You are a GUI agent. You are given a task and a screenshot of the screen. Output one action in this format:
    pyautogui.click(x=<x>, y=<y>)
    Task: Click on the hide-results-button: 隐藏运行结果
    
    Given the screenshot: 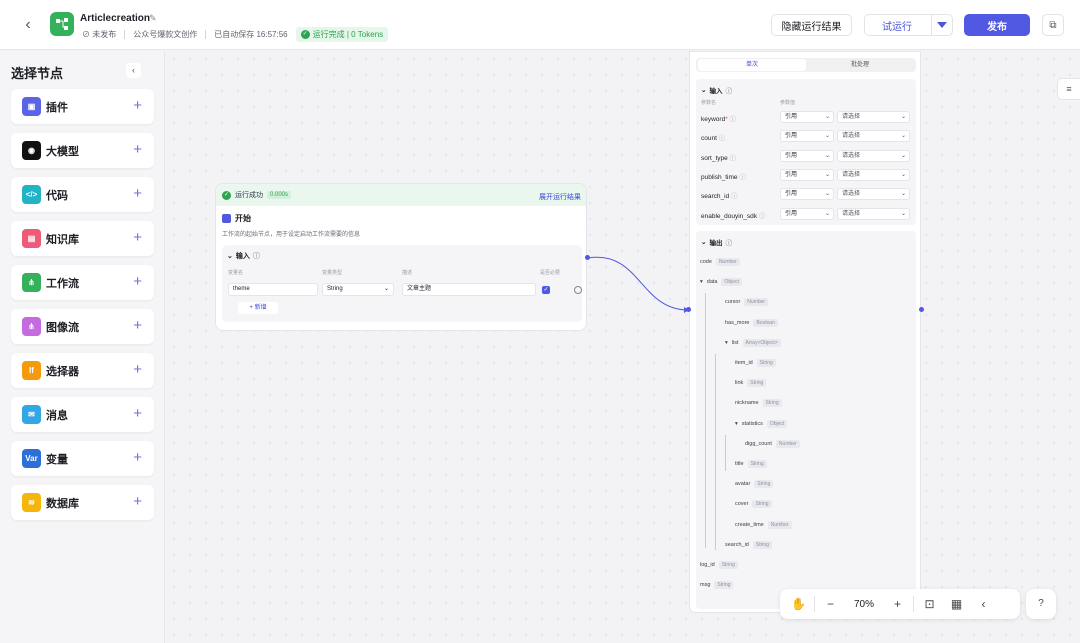 What is the action you would take?
    pyautogui.click(x=811, y=25)
    